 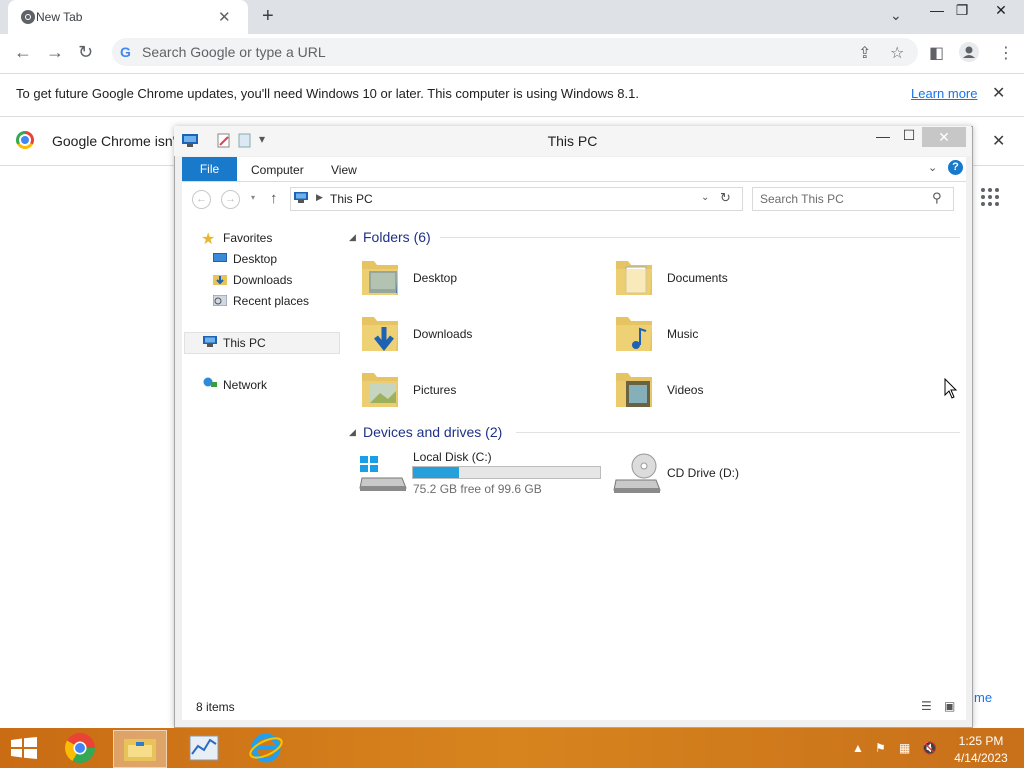 I want to click on downloads-folder-icon, so click(x=380, y=332).